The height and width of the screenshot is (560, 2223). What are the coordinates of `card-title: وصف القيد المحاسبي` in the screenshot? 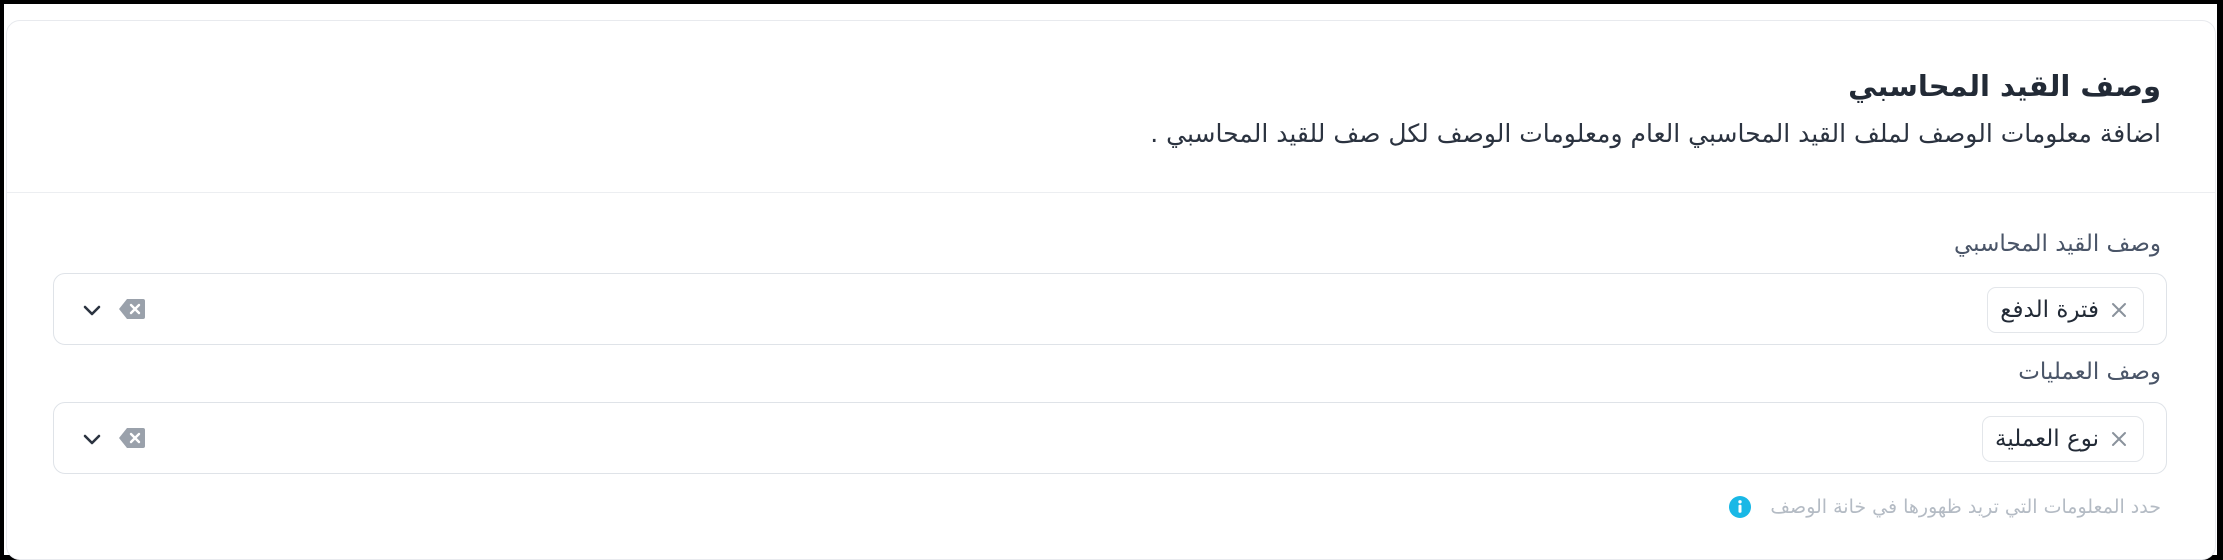 It's located at (2004, 86).